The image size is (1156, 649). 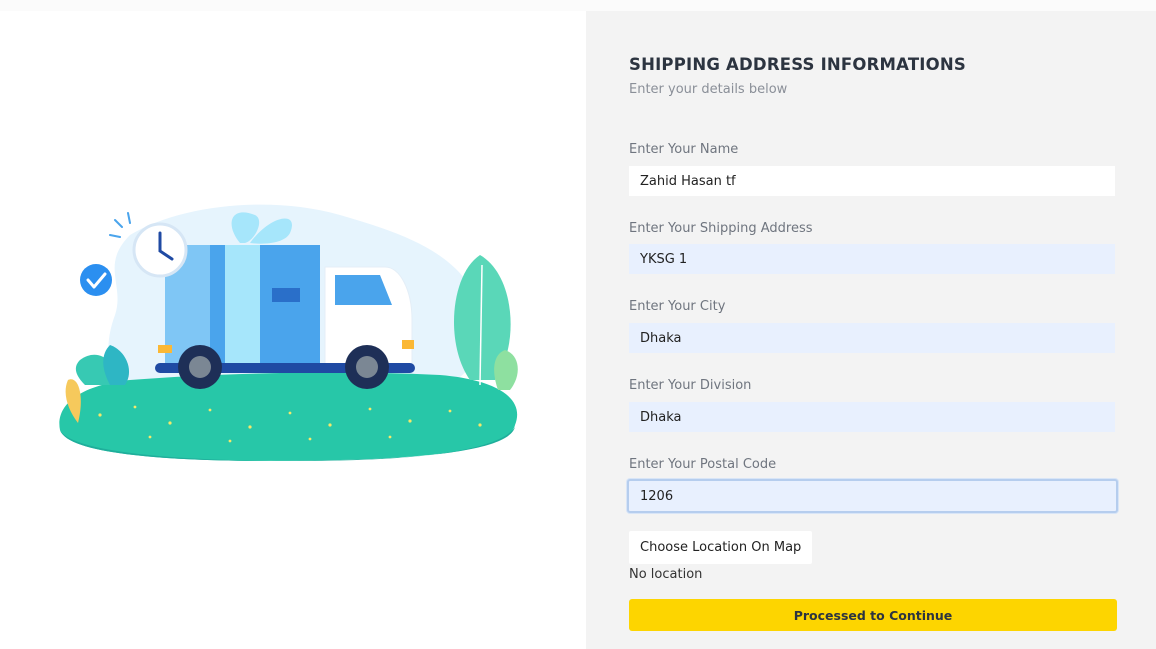 What do you see at coordinates (677, 306) in the screenshot?
I see `city-label: Enter Your City` at bounding box center [677, 306].